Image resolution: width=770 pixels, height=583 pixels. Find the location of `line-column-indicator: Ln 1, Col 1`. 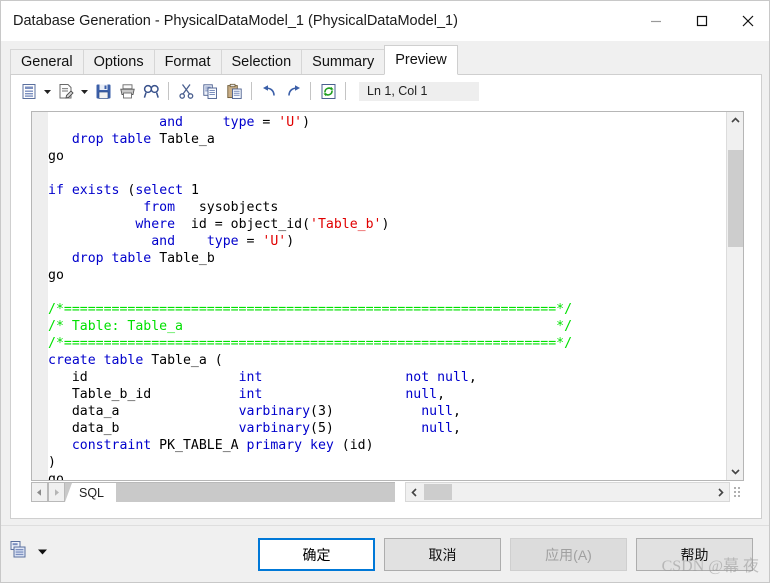

line-column-indicator: Ln 1, Col 1 is located at coordinates (419, 91).